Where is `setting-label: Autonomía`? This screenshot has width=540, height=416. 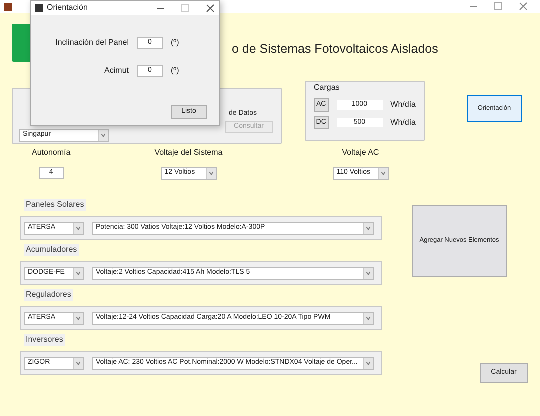 setting-label: Autonomía is located at coordinates (51, 153).